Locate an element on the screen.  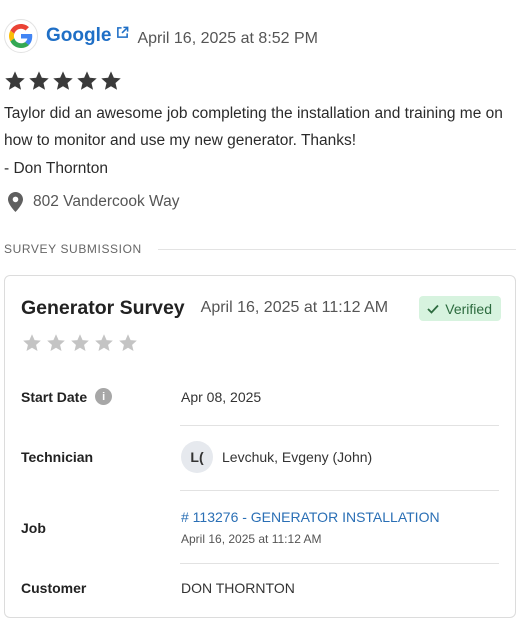
technician-name: Levchuk, Evgeny (John) is located at coordinates (297, 457).